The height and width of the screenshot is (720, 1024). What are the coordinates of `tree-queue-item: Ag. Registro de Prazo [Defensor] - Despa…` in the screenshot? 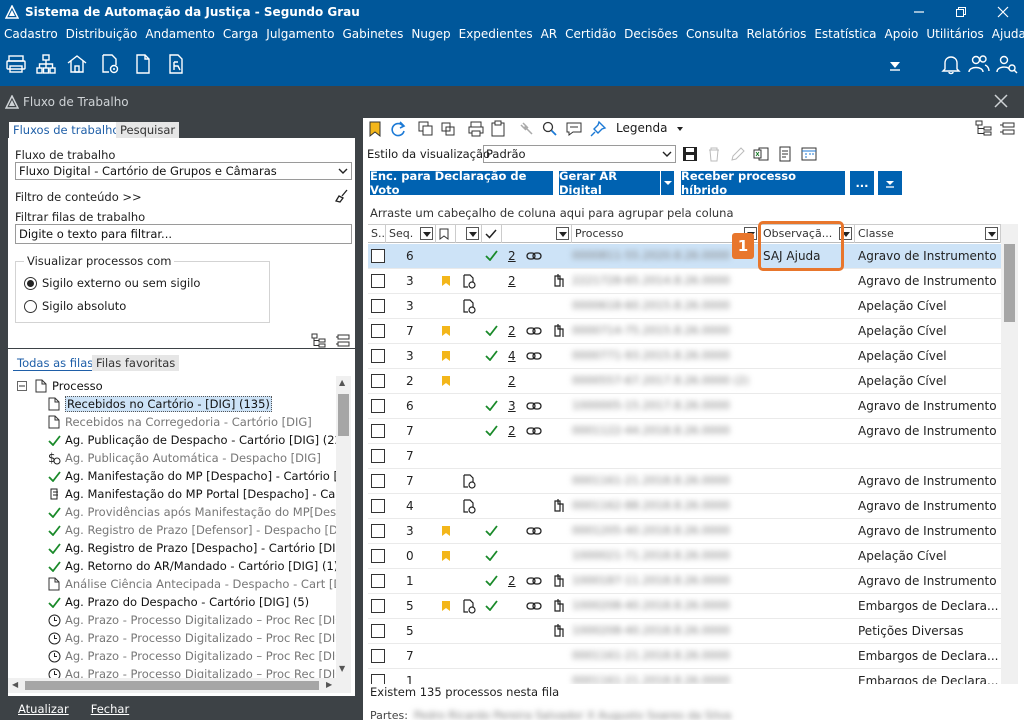 It's located at (191, 530).